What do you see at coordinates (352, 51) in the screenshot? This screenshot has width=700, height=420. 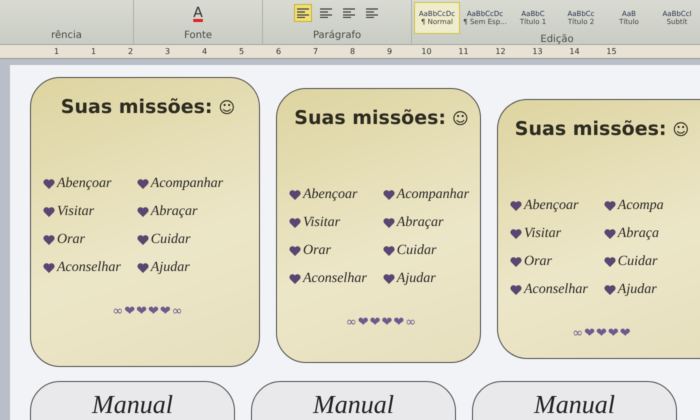 I see `ruler-number: 8` at bounding box center [352, 51].